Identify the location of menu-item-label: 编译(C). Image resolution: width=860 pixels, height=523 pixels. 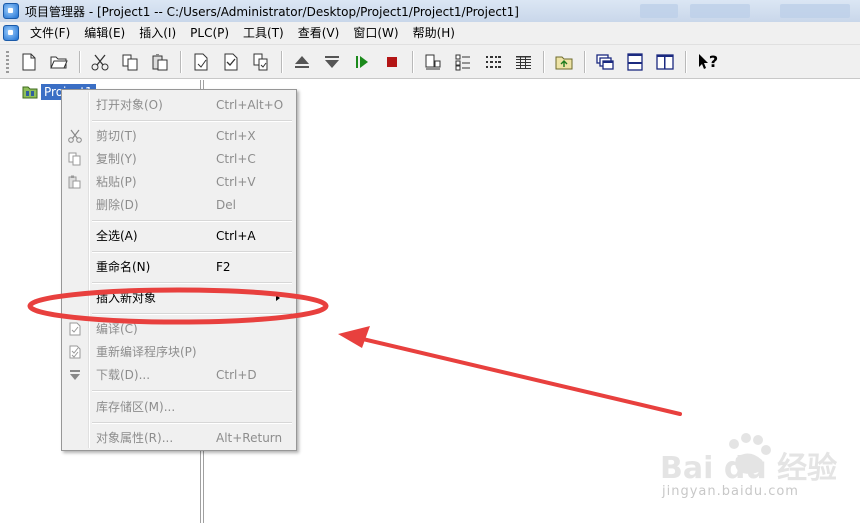
(117, 329).